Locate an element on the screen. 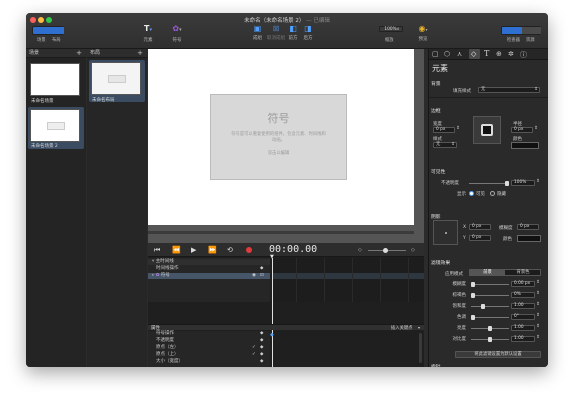 The width and height of the screenshot is (571, 400). property-row: 符号操作 ◆ is located at coordinates (211, 334).